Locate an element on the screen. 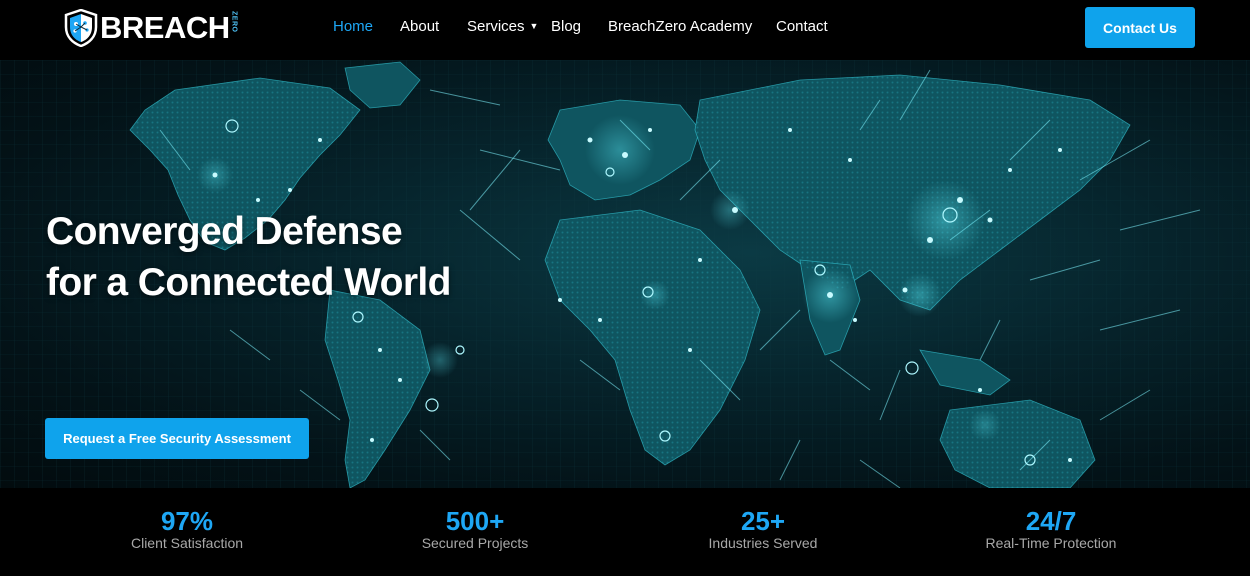  request-assessment-button: Request a Free Security Assessment is located at coordinates (177, 438).